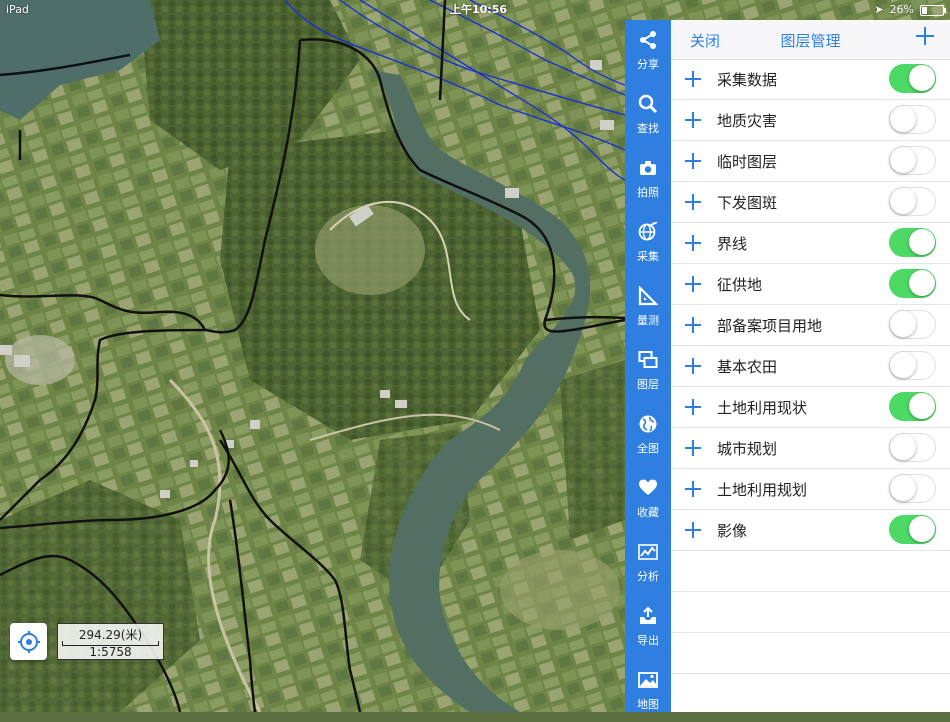 Image resolution: width=950 pixels, height=722 pixels. Describe the element at coordinates (648, 512) in the screenshot. I see `toolbar-label: 收藏` at that location.